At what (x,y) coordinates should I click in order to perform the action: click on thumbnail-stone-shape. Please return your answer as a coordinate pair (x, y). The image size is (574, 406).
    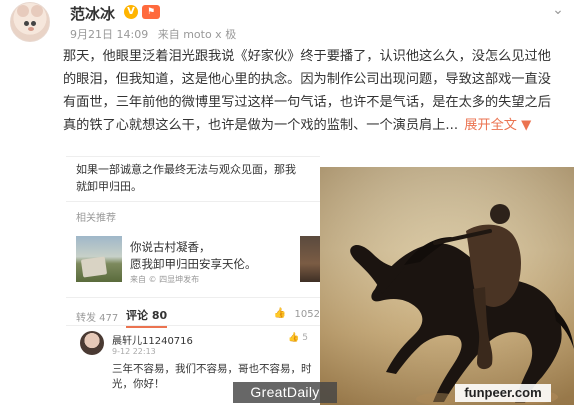
    Looking at the image, I should click on (94, 267).